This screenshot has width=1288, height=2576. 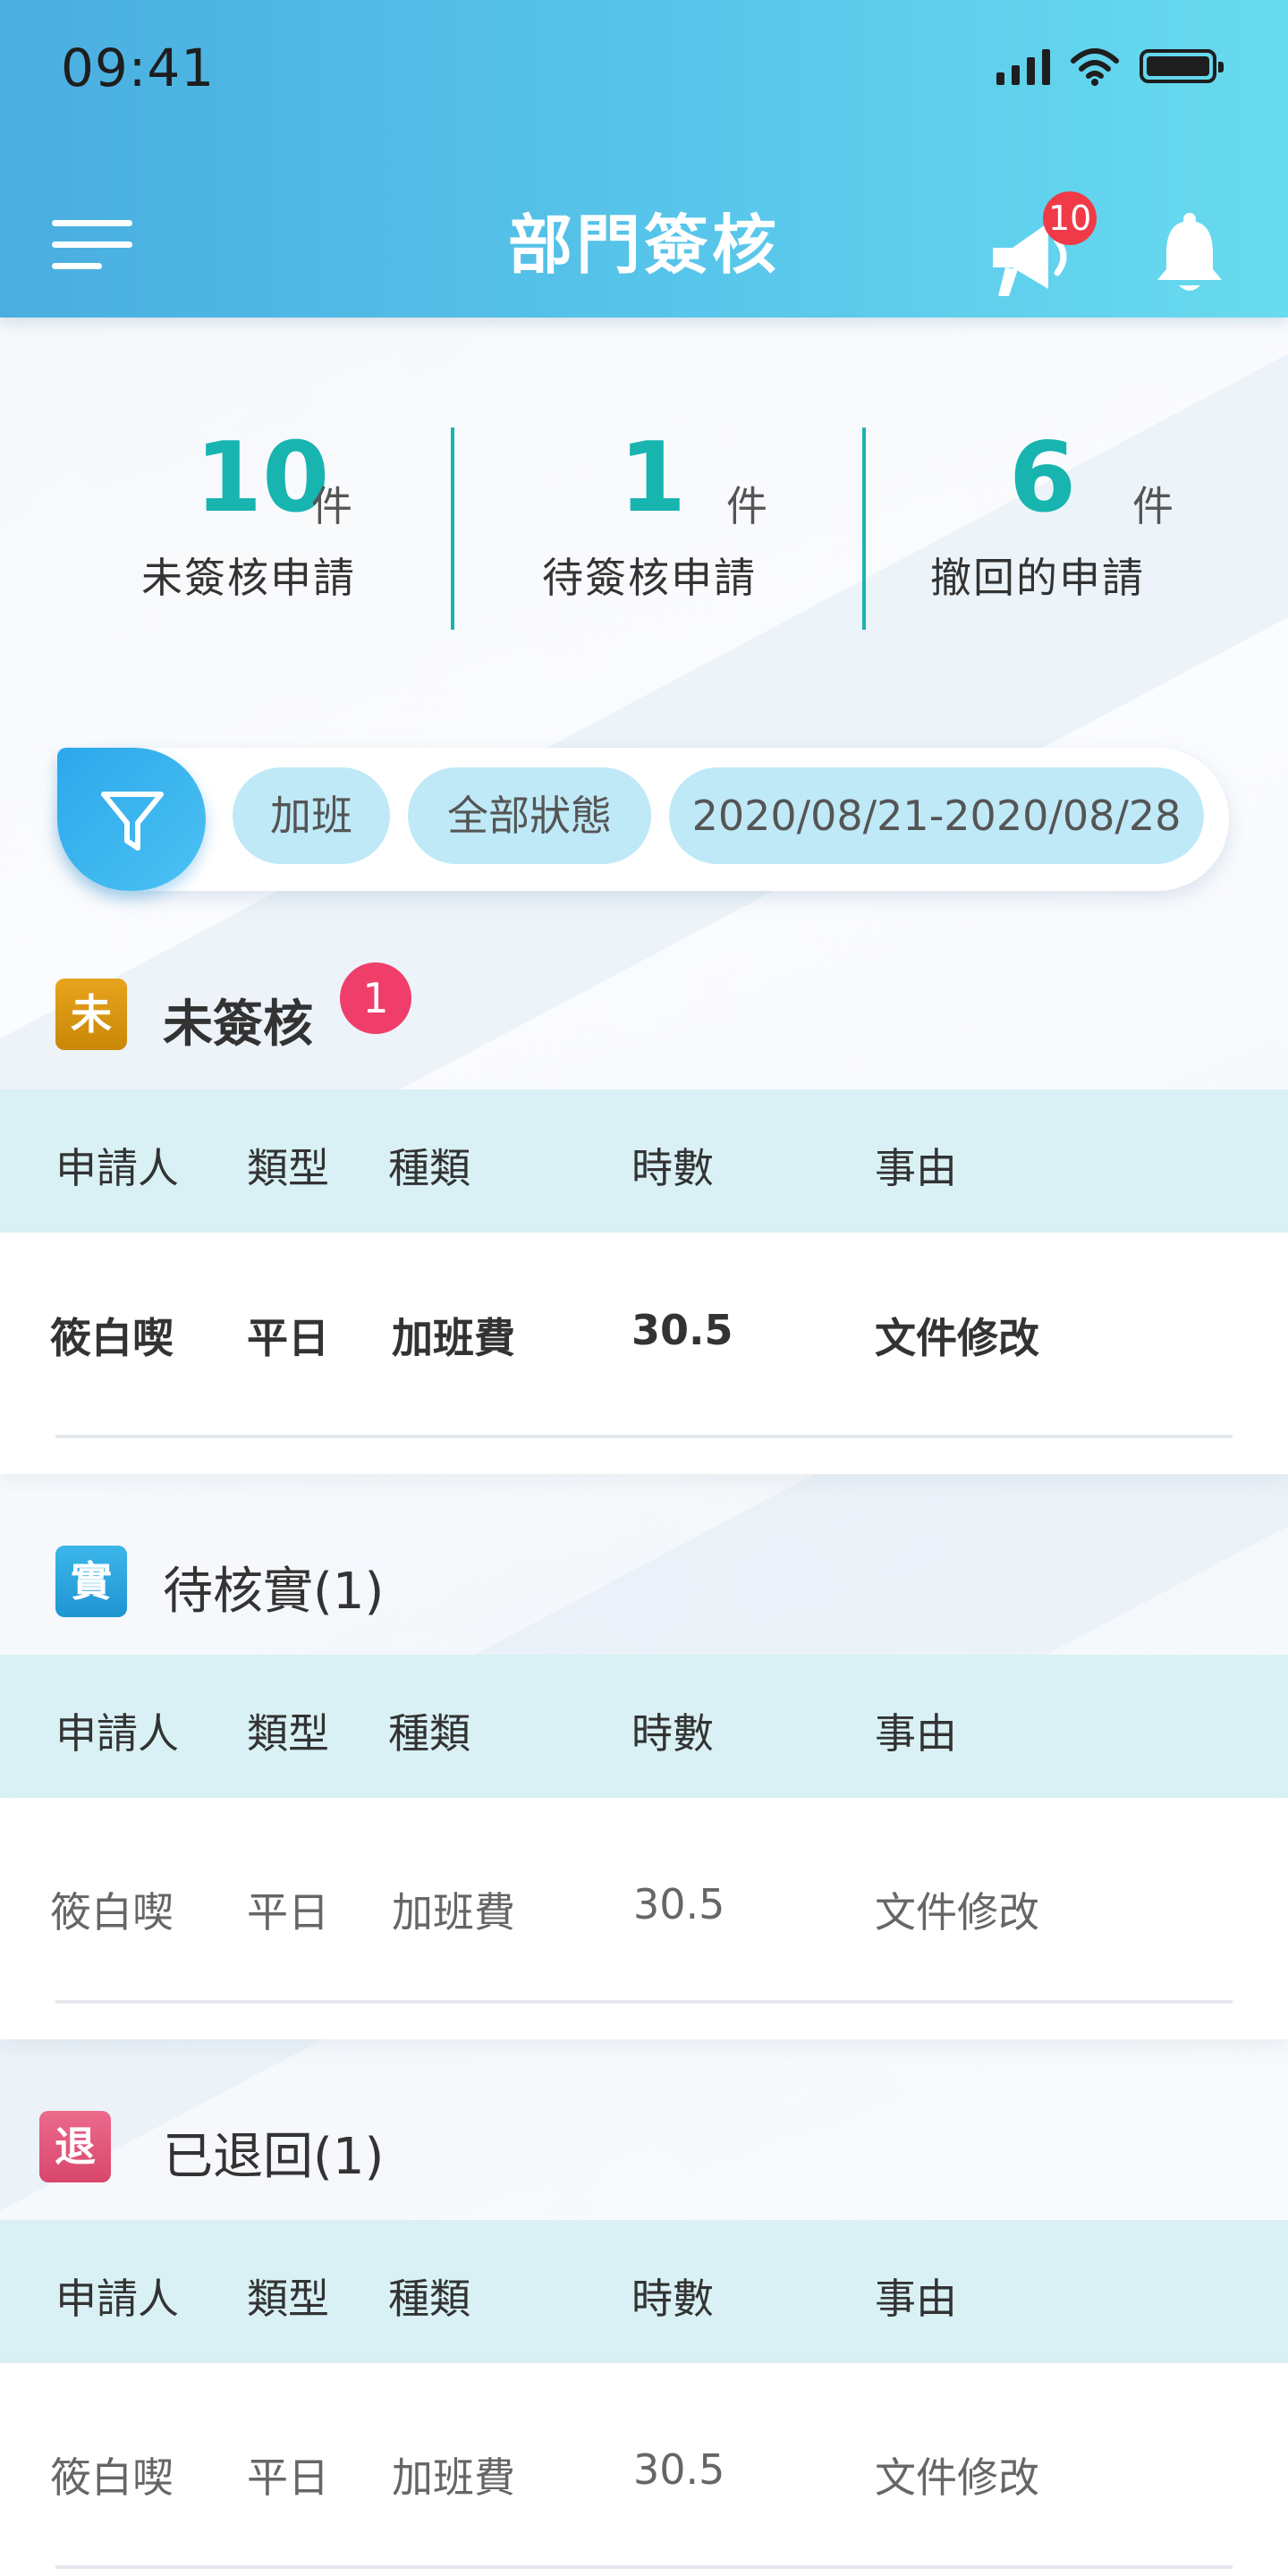 I want to click on stat-unsigned: 10 件 未簽核申請, so click(x=248, y=512).